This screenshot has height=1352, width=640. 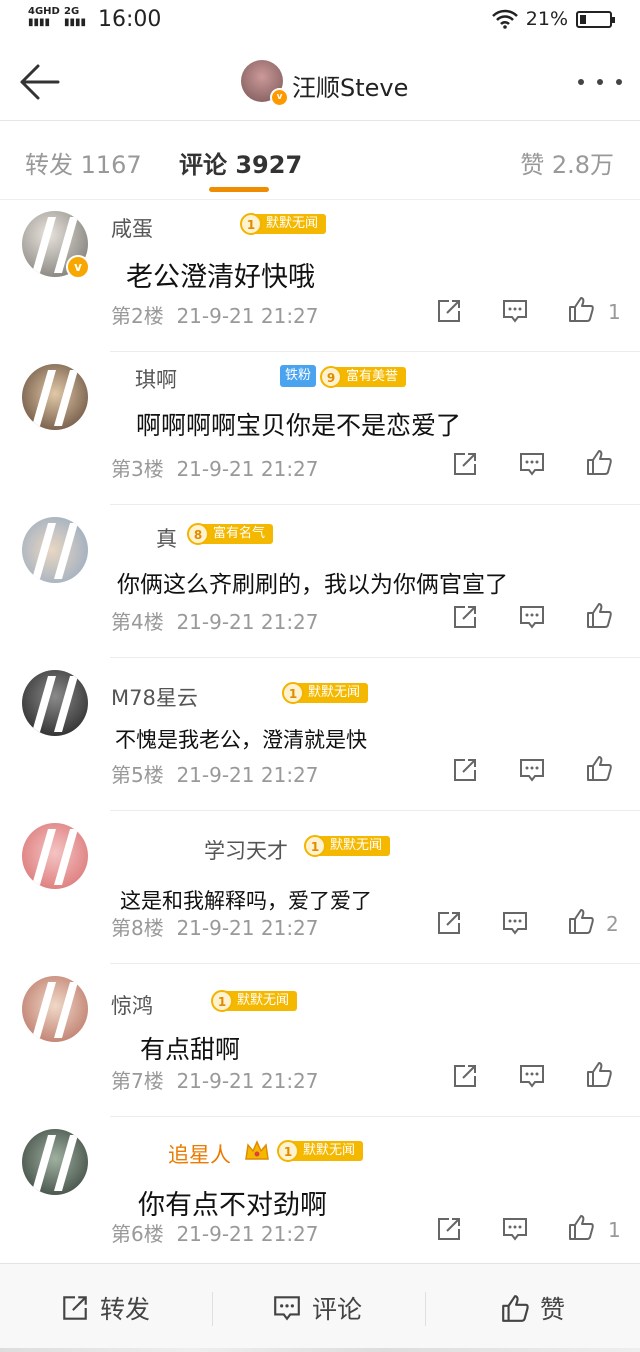 I want to click on repost-button: 转发, so click(x=105, y=1308).